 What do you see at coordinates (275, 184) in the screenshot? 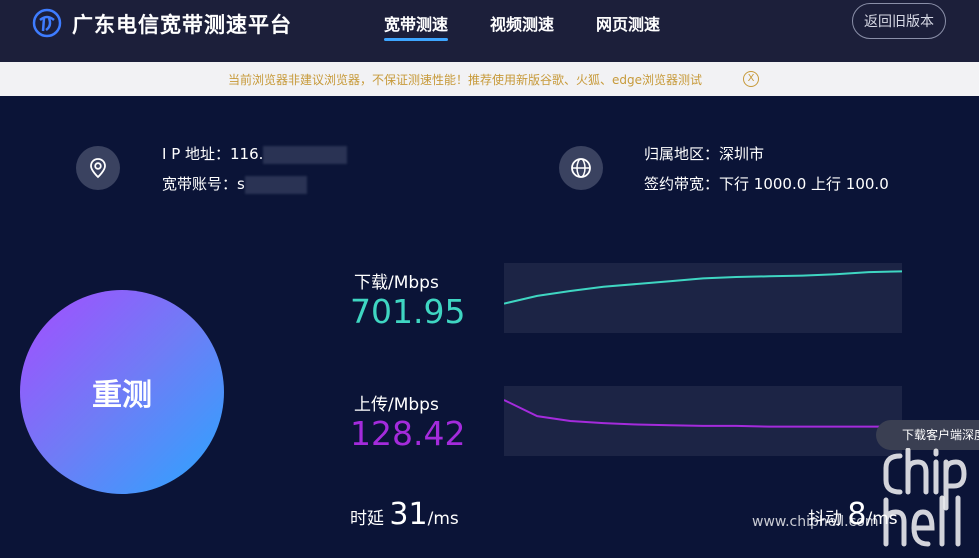
I see `account-redacted-block` at bounding box center [275, 184].